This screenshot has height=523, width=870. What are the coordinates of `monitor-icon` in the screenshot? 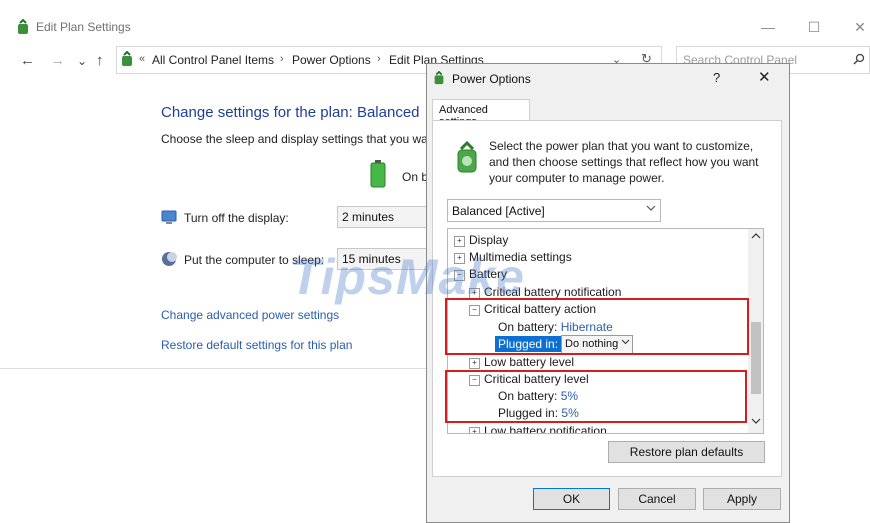 It's located at (169, 217).